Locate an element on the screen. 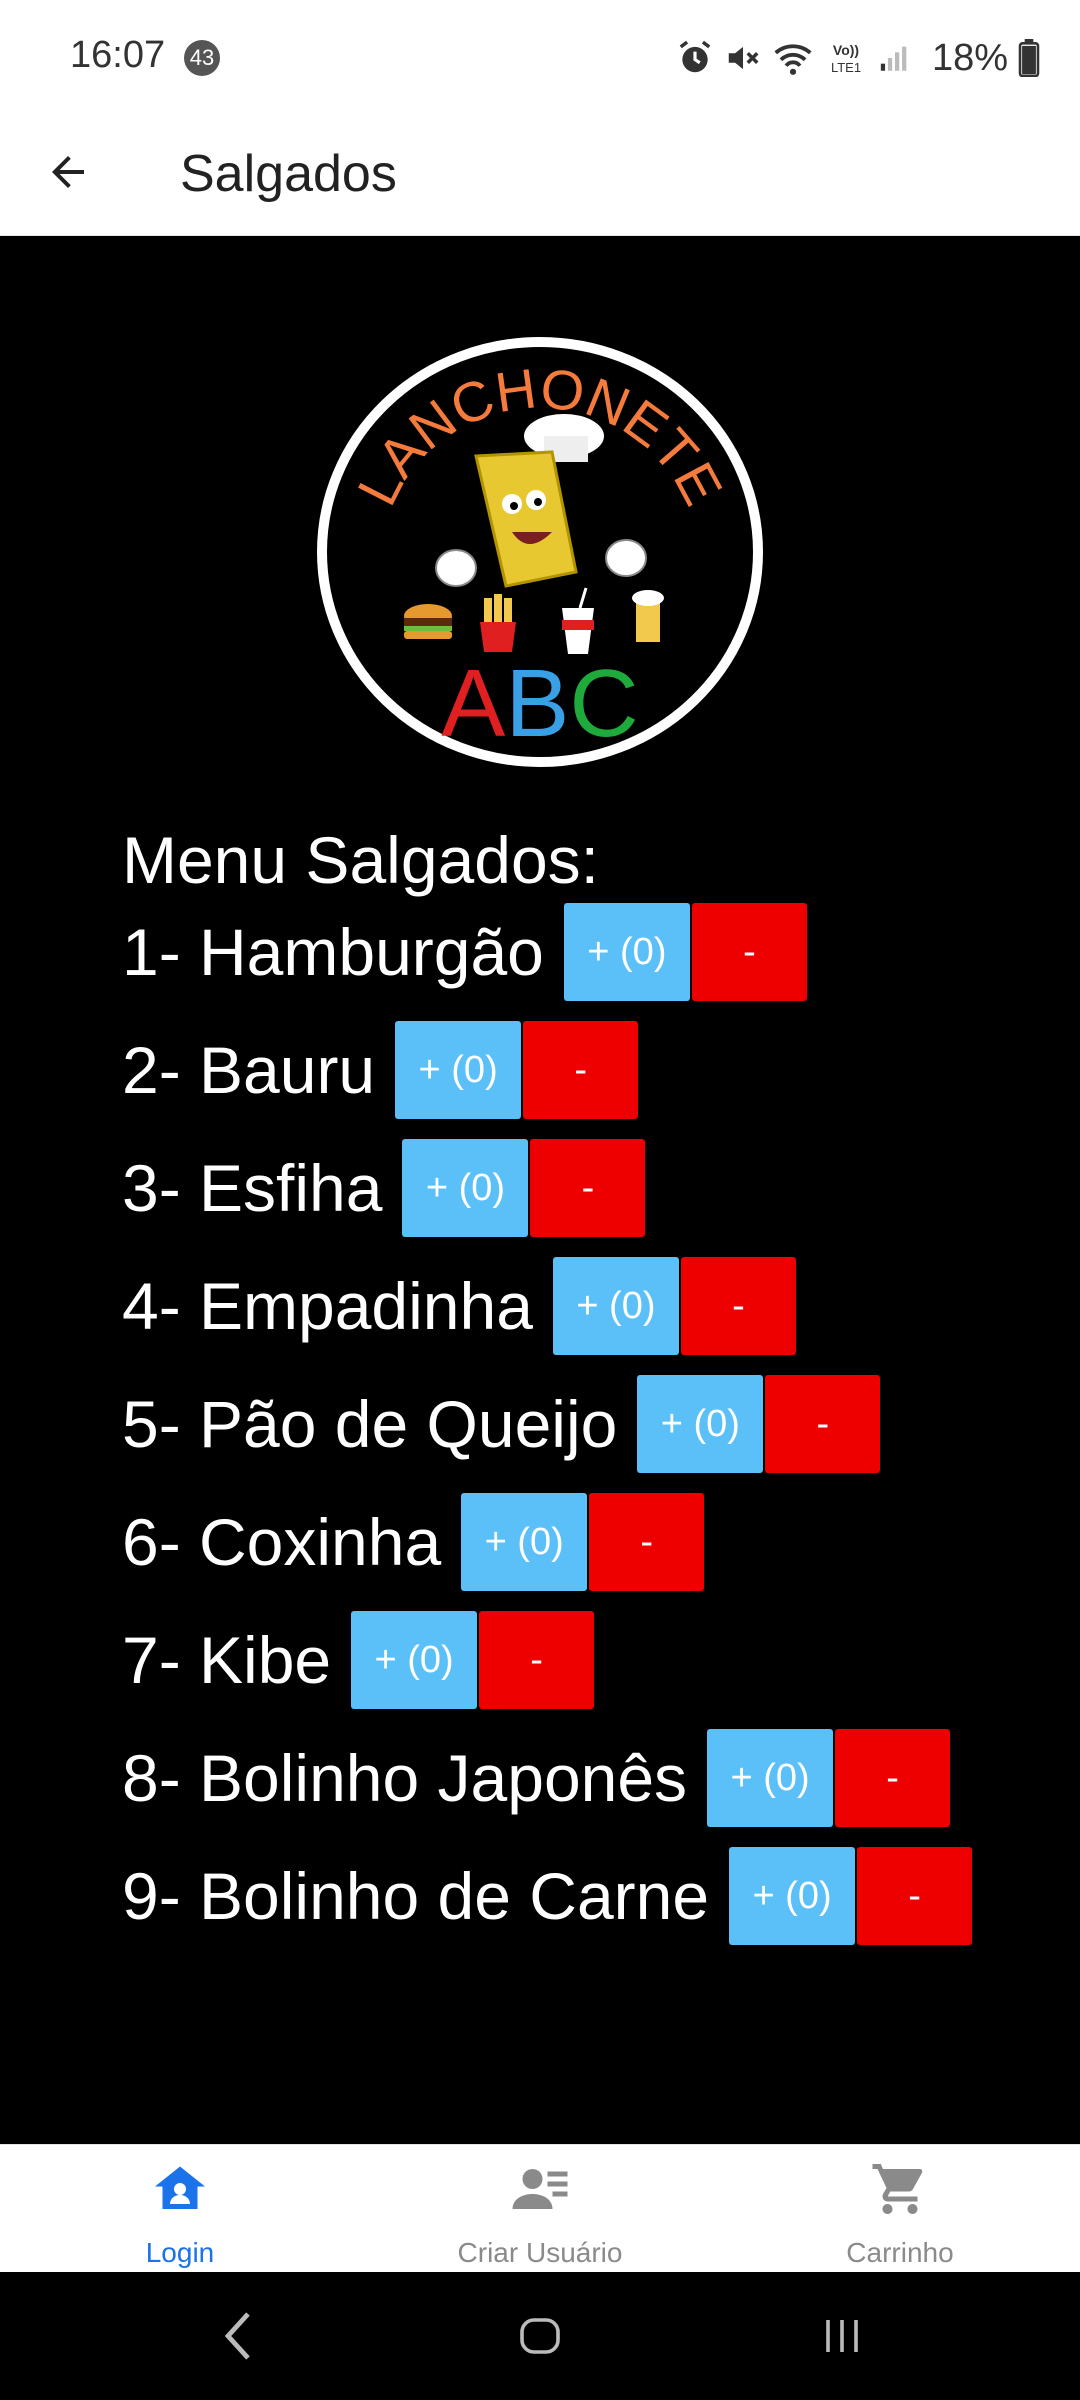  menu-item-label: 5- Pão de Queijo is located at coordinates (370, 1424).